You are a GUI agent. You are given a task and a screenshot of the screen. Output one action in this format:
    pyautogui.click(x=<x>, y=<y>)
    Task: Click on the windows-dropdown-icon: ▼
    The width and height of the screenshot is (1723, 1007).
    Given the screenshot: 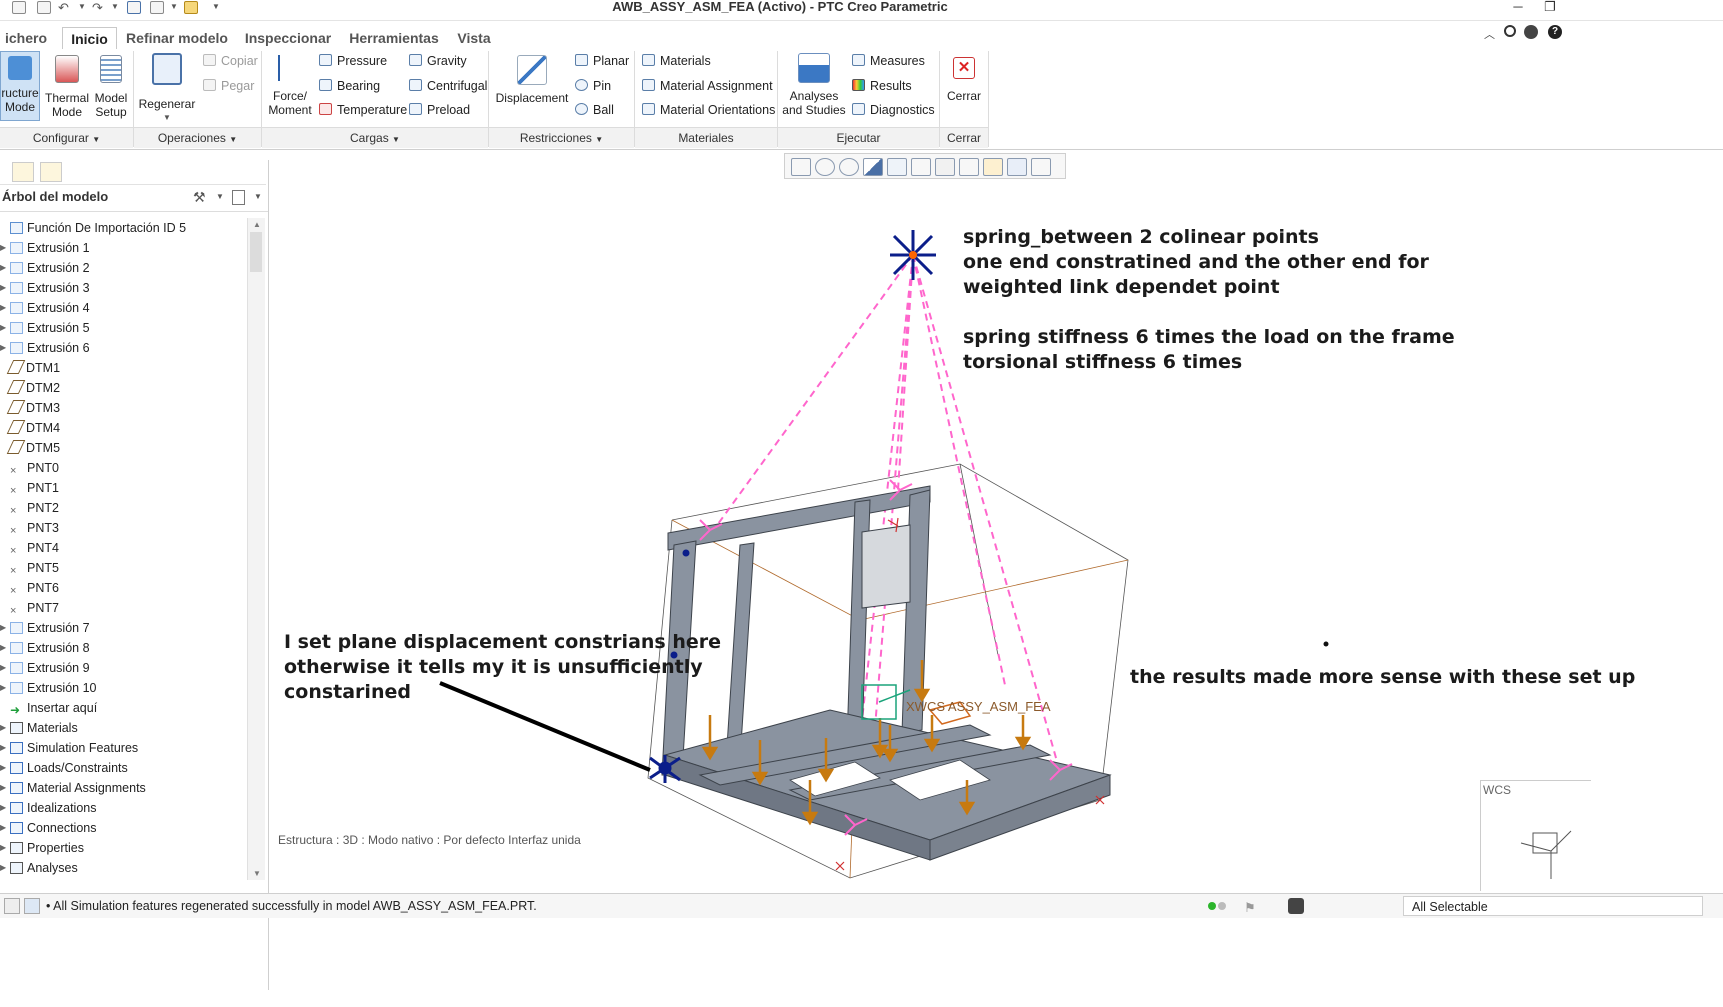 What is the action you would take?
    pyautogui.click(x=174, y=6)
    